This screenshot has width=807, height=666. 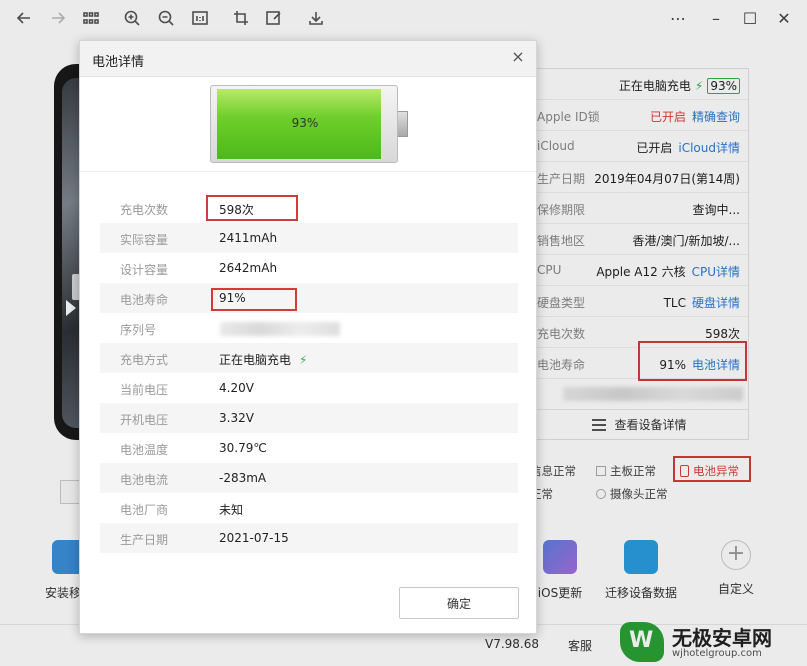 What do you see at coordinates (118, 62) in the screenshot?
I see `dialog-title: 电池详情` at bounding box center [118, 62].